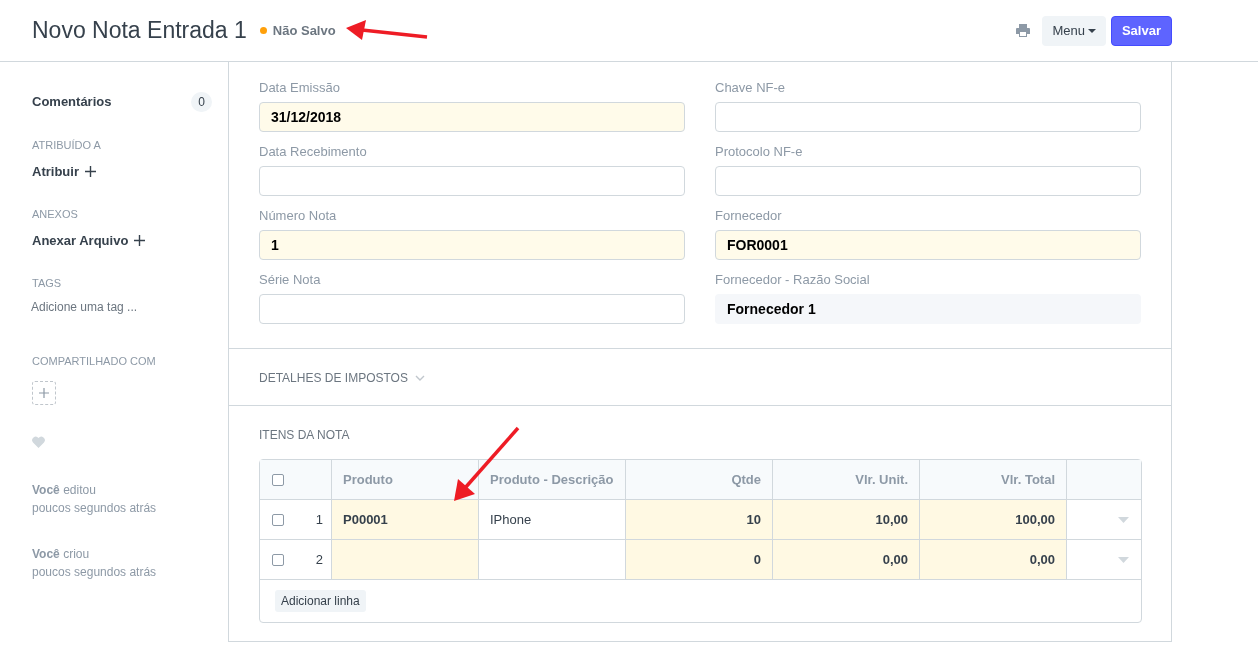 The height and width of the screenshot is (670, 1258). Describe the element at coordinates (47, 283) in the screenshot. I see `section-heading: TAGS` at that location.